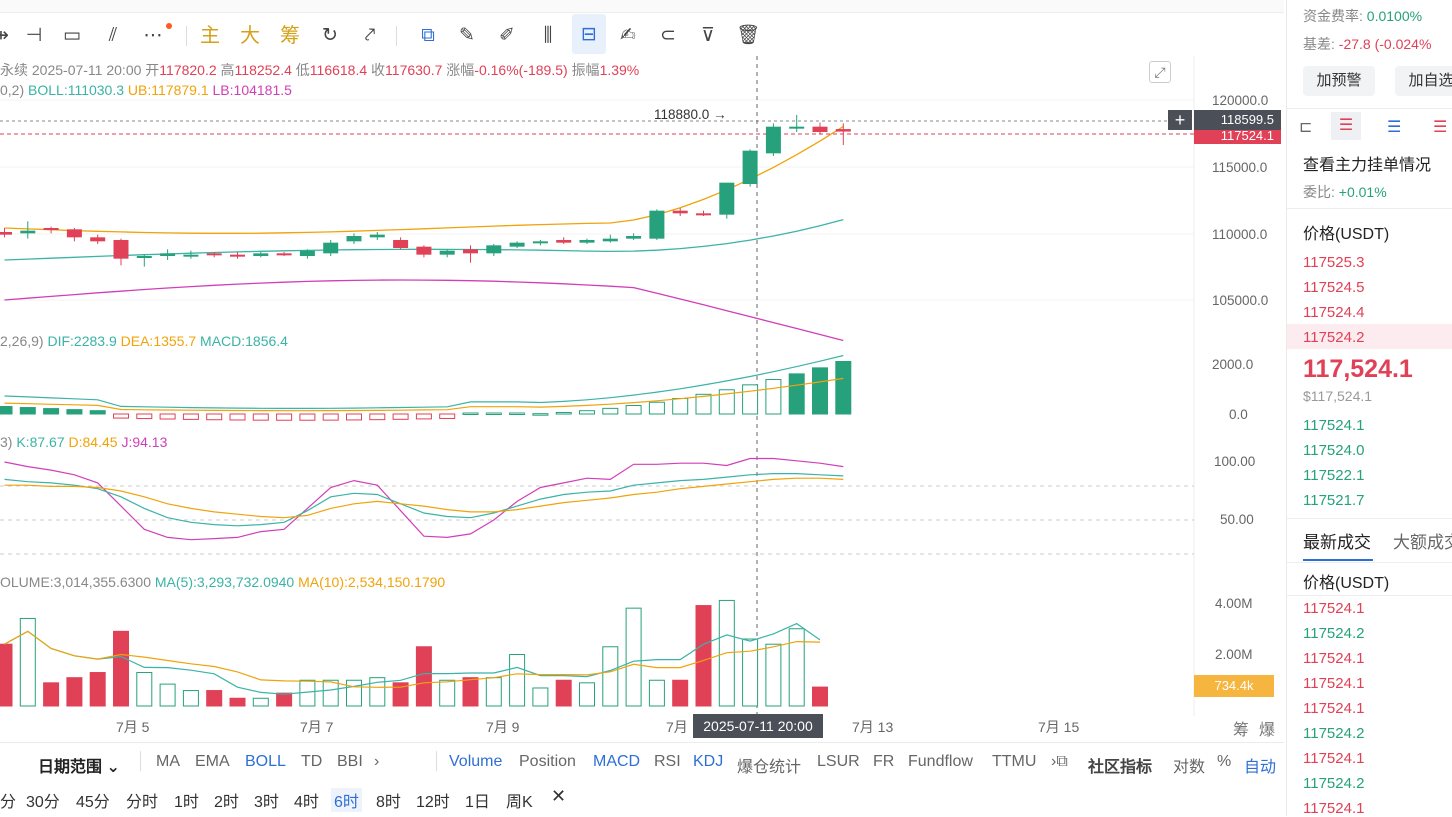  Describe the element at coordinates (7, 35) in the screenshot. I see `horizontal-line-icon: ⇹` at that location.